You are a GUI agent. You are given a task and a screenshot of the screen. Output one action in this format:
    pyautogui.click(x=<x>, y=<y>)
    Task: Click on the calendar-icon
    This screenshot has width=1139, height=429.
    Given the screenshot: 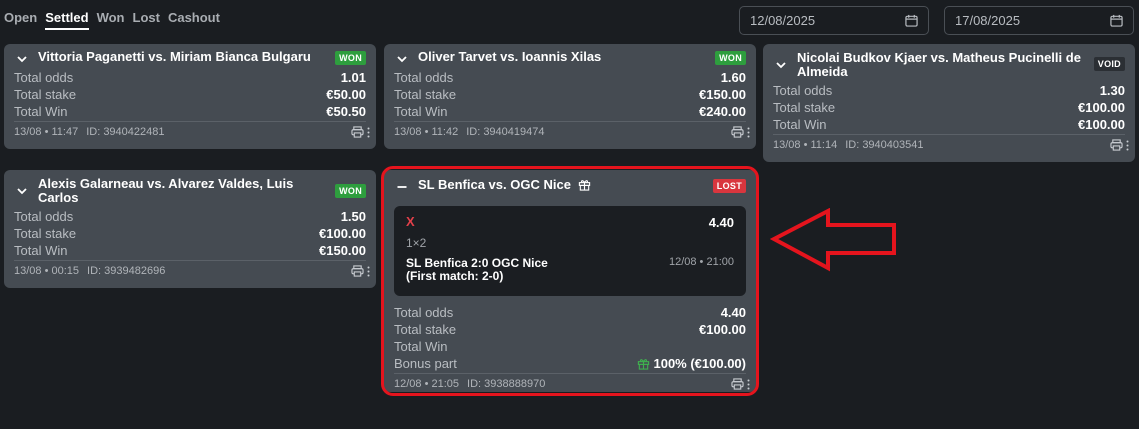 What is the action you would take?
    pyautogui.click(x=1116, y=20)
    